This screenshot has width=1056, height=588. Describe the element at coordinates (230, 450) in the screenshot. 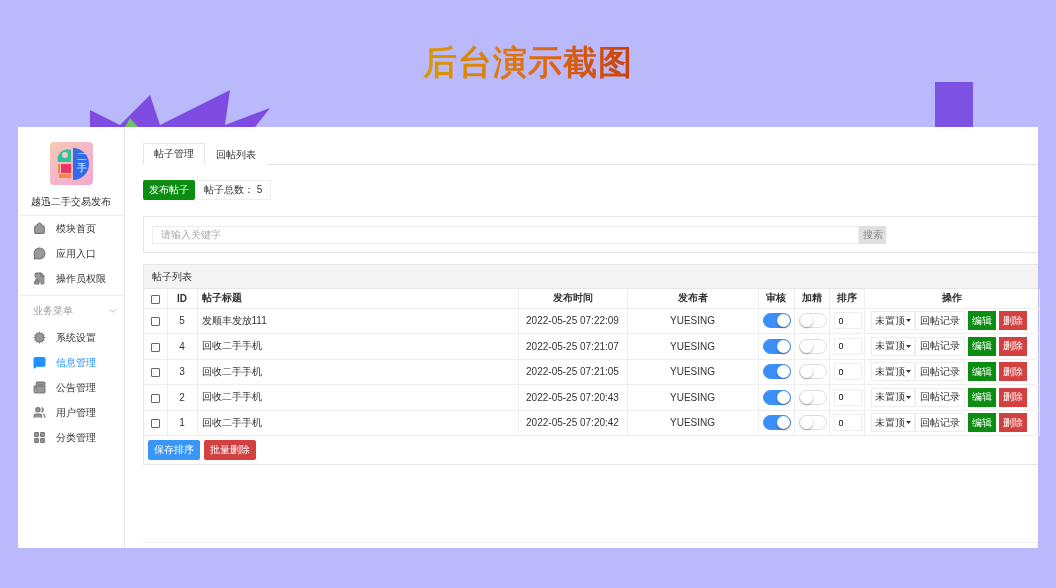

I see `batch-delete-button: 批量删除` at that location.